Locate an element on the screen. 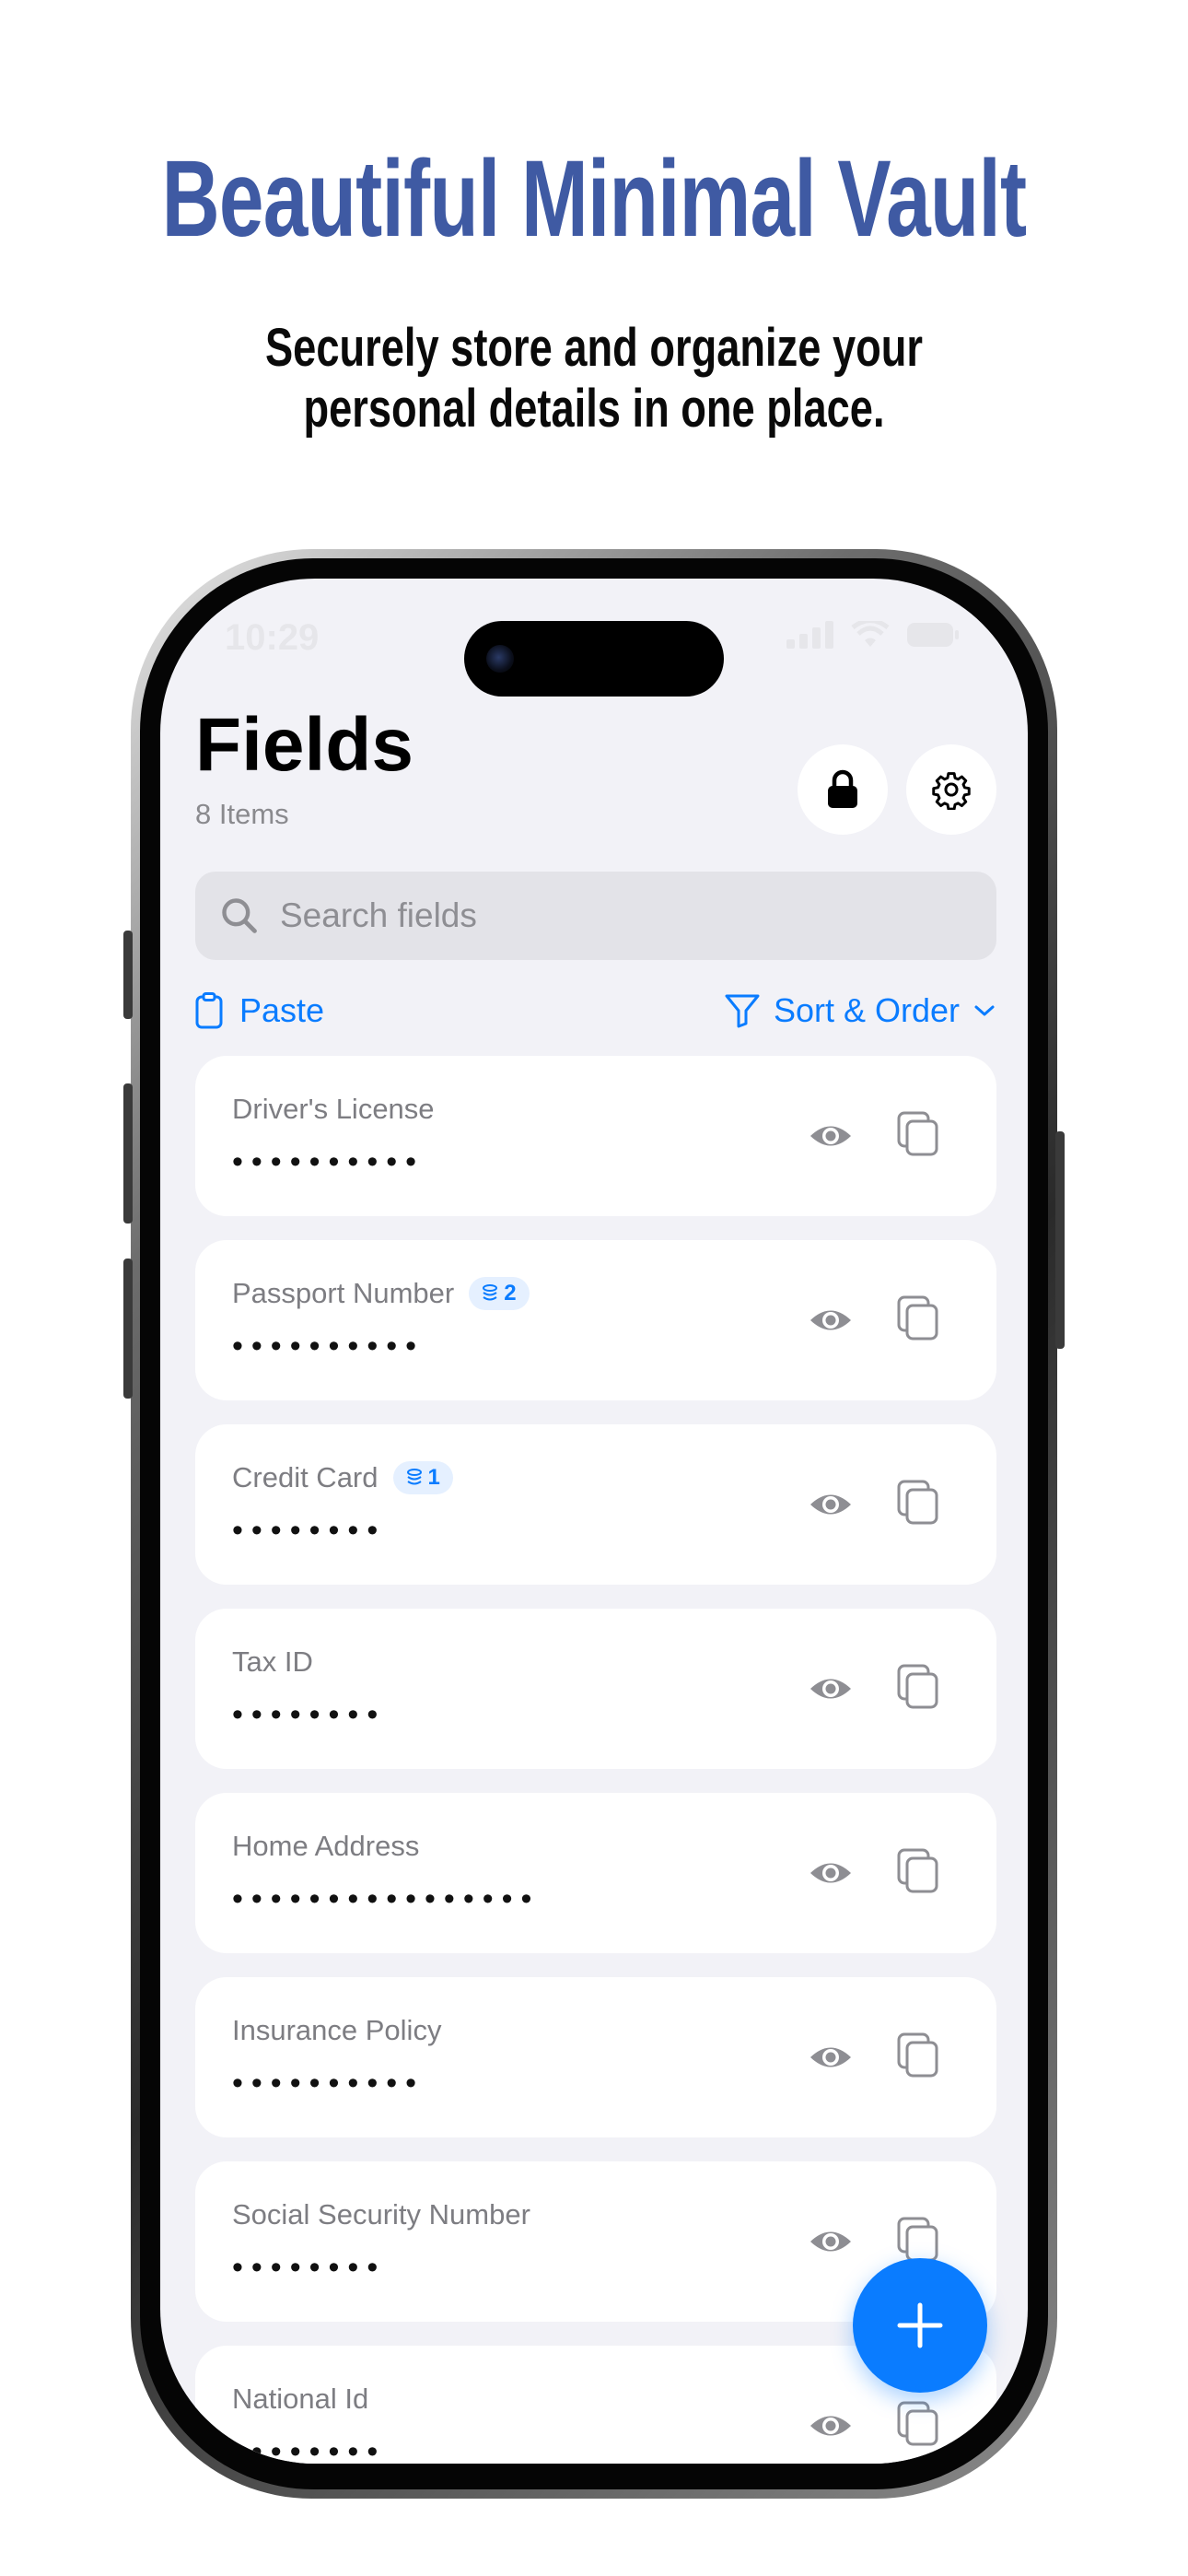 The image size is (1188, 2576). field-label-text: Home Address is located at coordinates (326, 1846).